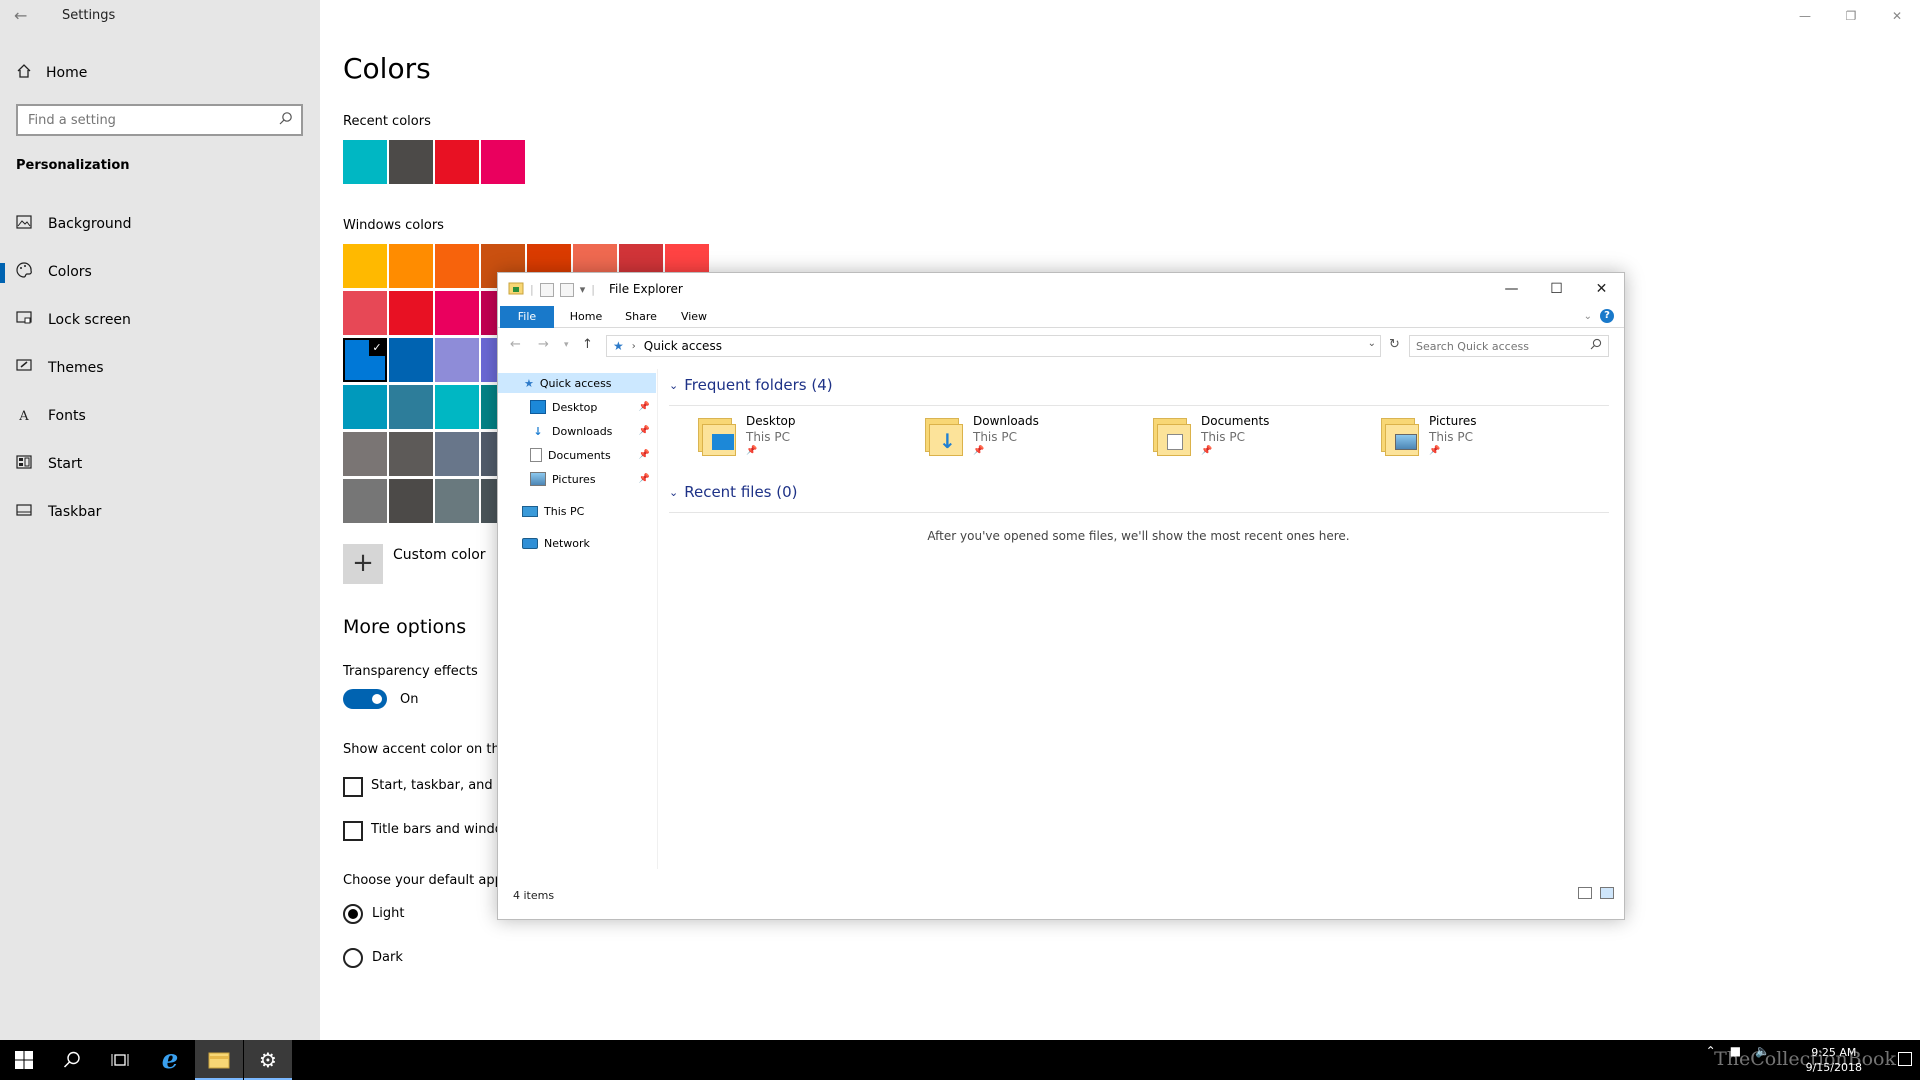  I want to click on explorer-search-input, so click(1496, 346).